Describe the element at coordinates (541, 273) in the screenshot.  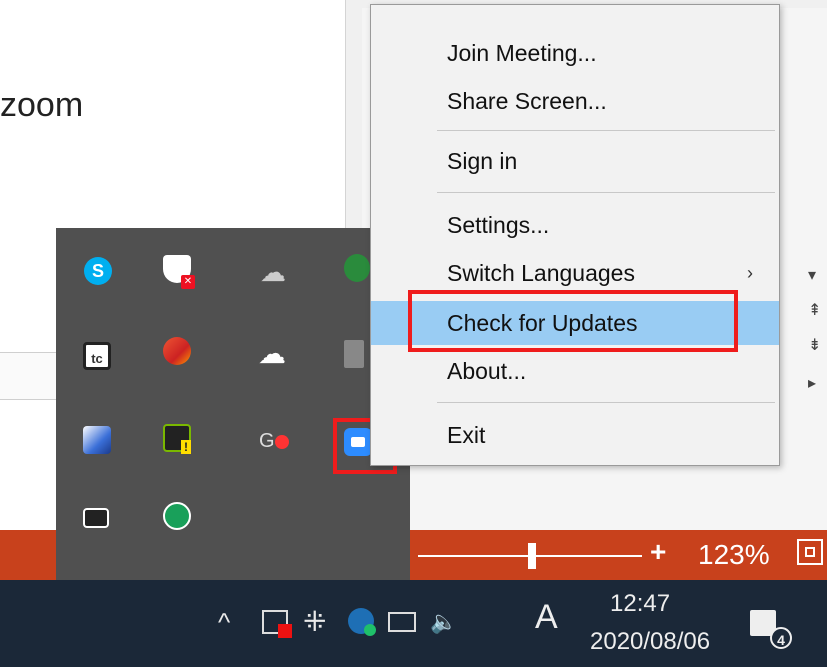
I see `menu-item-label: Switch Languages` at that location.